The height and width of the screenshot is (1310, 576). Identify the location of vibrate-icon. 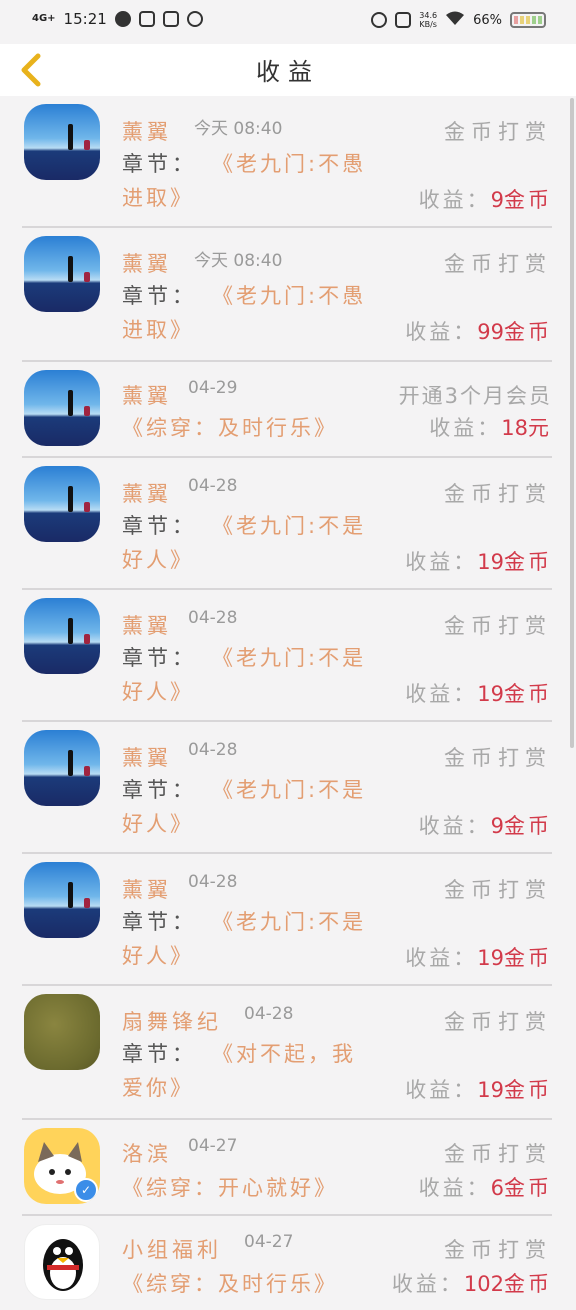
(403, 20).